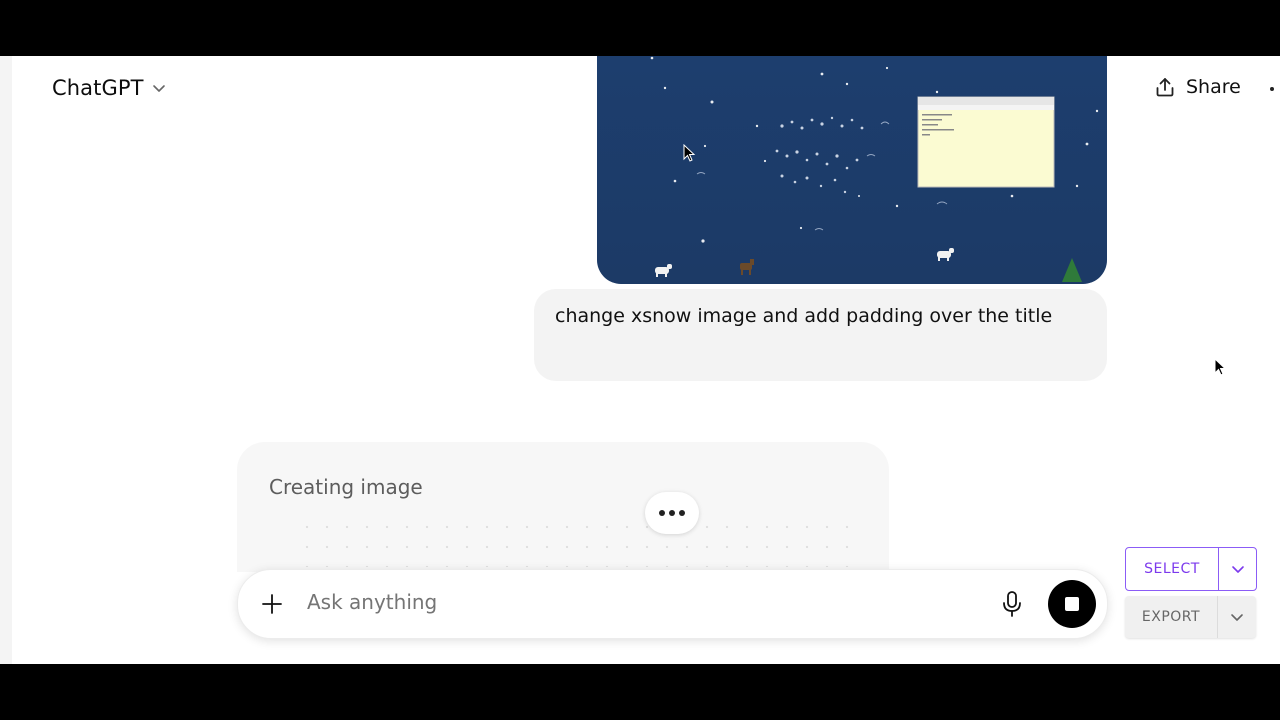 Image resolution: width=1280 pixels, height=720 pixels. I want to click on xsnow-screenshot, so click(874, 169).